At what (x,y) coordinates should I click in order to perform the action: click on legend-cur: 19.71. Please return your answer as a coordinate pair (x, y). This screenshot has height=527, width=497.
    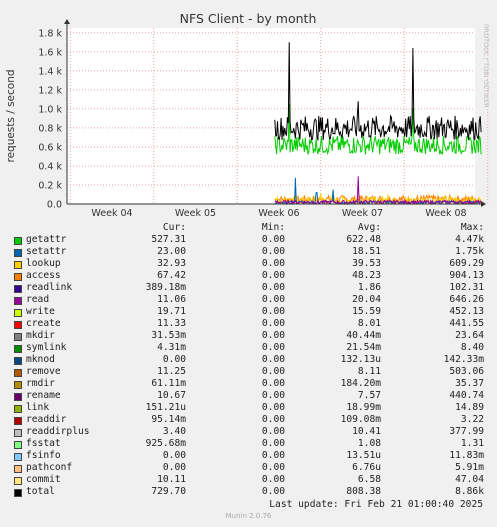
    Looking at the image, I should click on (171, 311).